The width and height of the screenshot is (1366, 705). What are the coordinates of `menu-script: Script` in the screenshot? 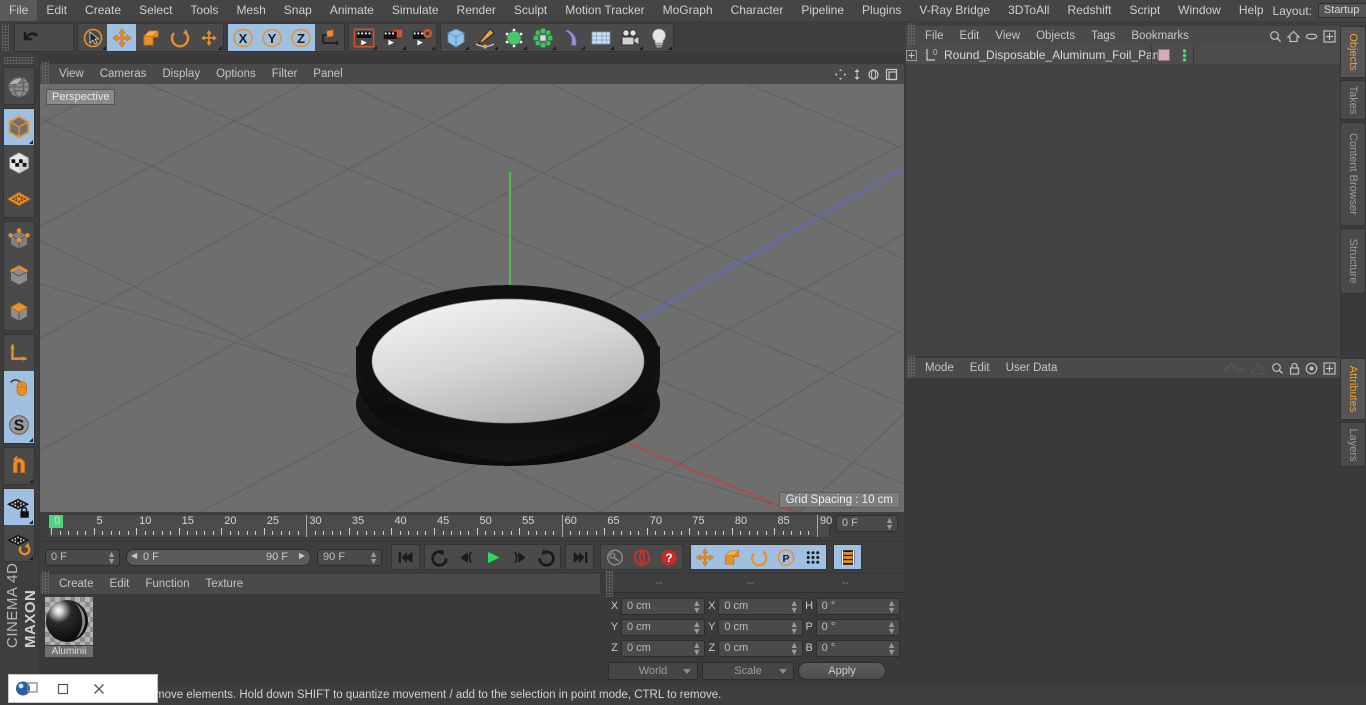 It's located at (1144, 10).